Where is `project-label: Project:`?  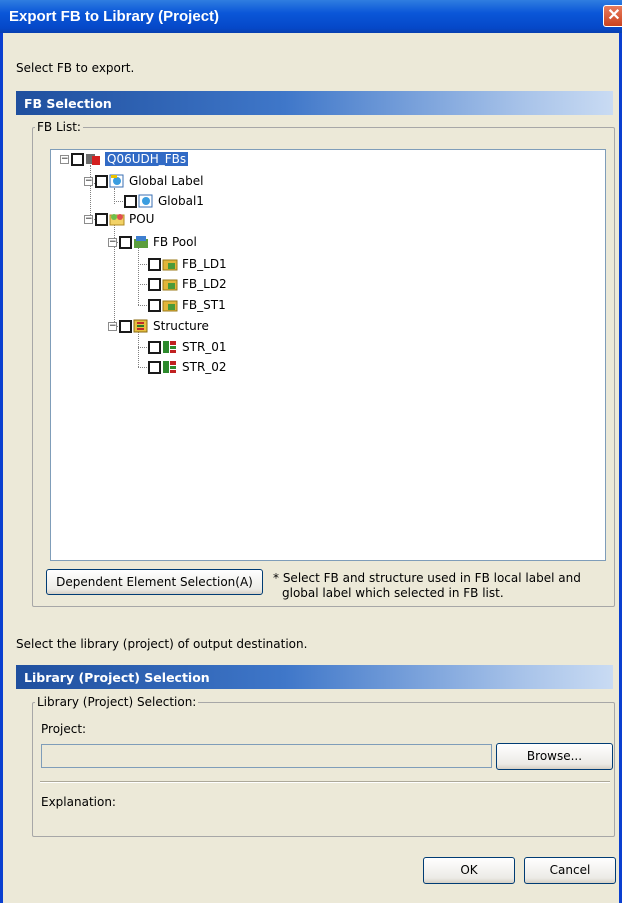 project-label: Project: is located at coordinates (64, 729).